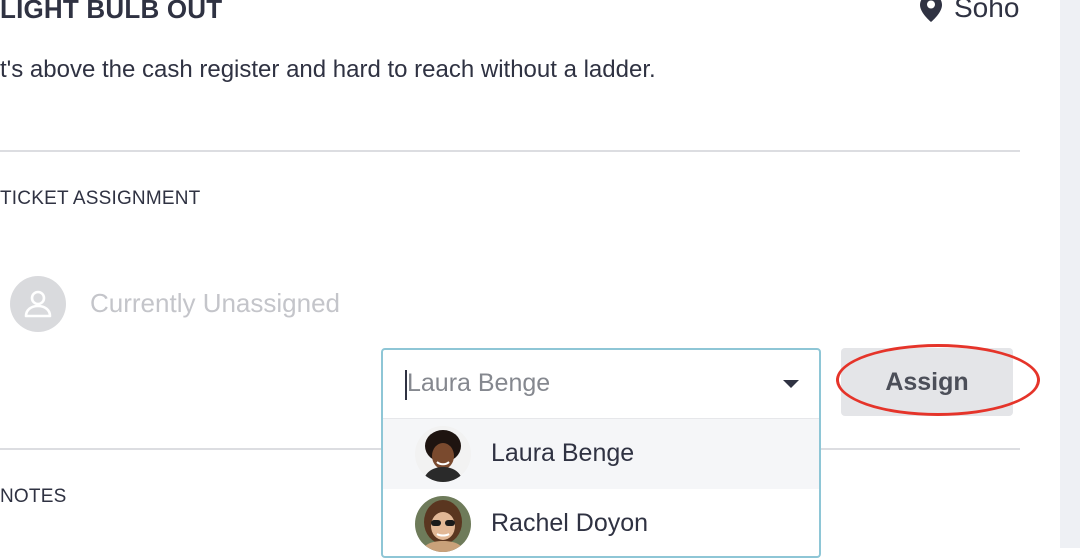  I want to click on map-pin-icon, so click(931, 11).